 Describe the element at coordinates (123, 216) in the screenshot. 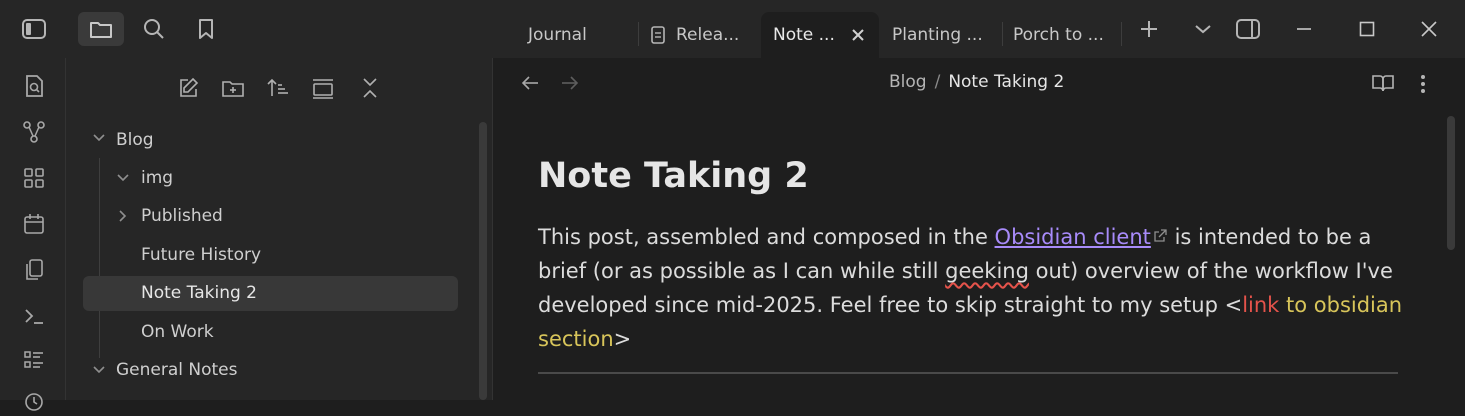

I see `chevron-right-icon` at that location.